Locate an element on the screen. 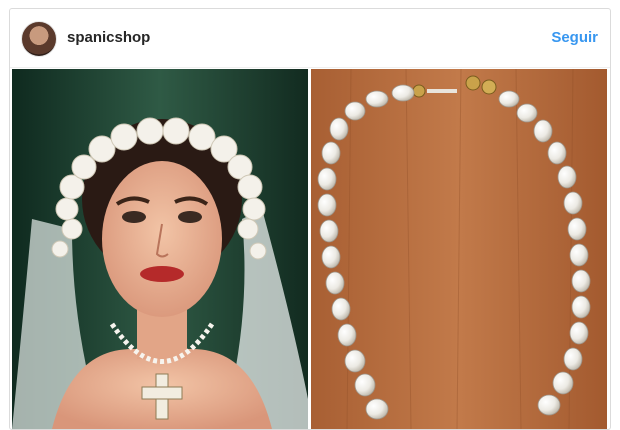  follow-button: Seguir is located at coordinates (574, 37).